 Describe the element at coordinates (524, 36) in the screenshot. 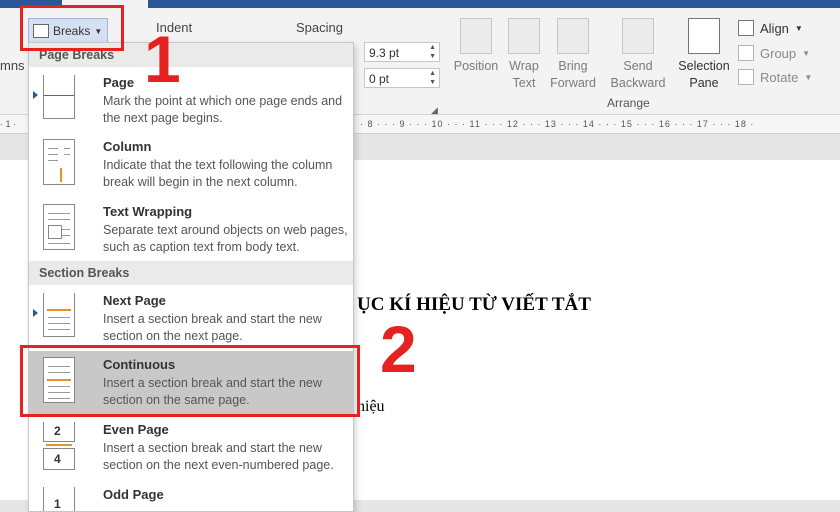

I see `wrap-text-icon` at that location.